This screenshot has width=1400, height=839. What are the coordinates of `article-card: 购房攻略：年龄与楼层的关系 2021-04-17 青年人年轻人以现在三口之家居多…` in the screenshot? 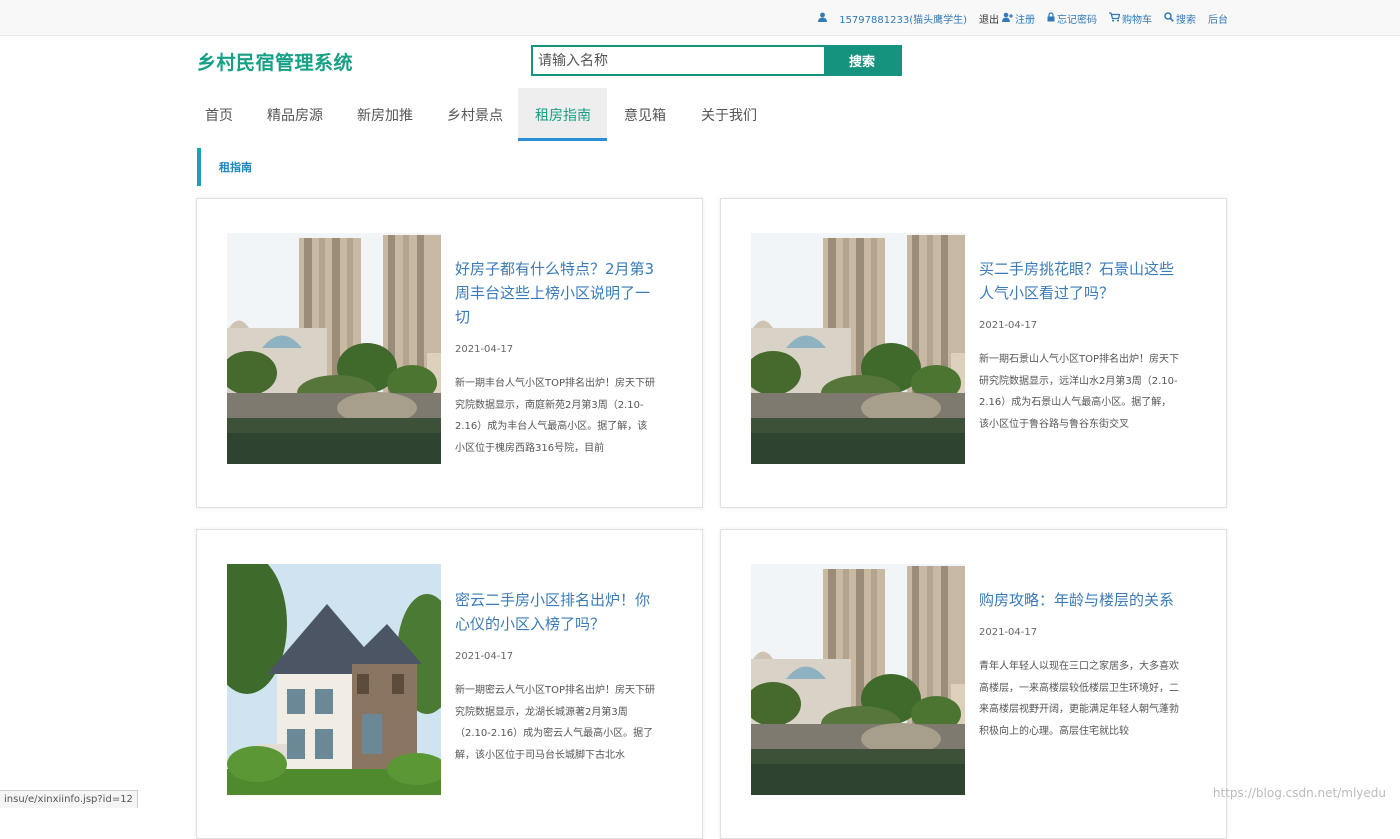 It's located at (973, 684).